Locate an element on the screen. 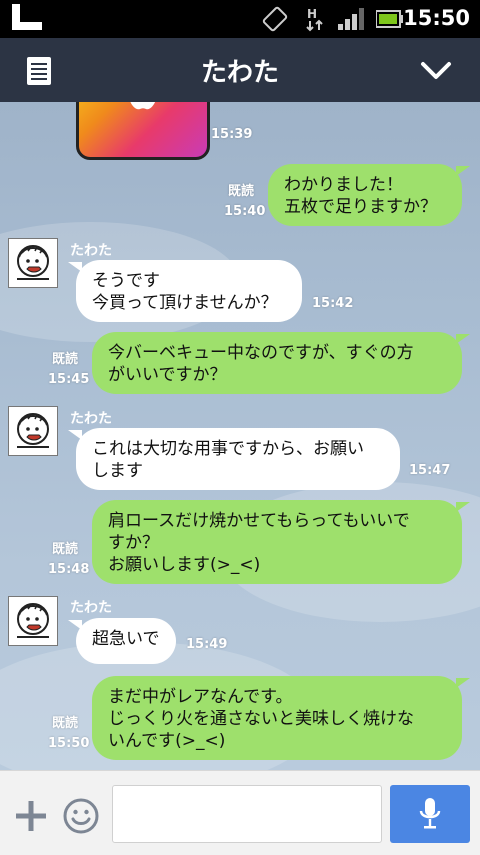 This screenshot has height=855, width=480. message-line: 超急いで is located at coordinates (126, 639).